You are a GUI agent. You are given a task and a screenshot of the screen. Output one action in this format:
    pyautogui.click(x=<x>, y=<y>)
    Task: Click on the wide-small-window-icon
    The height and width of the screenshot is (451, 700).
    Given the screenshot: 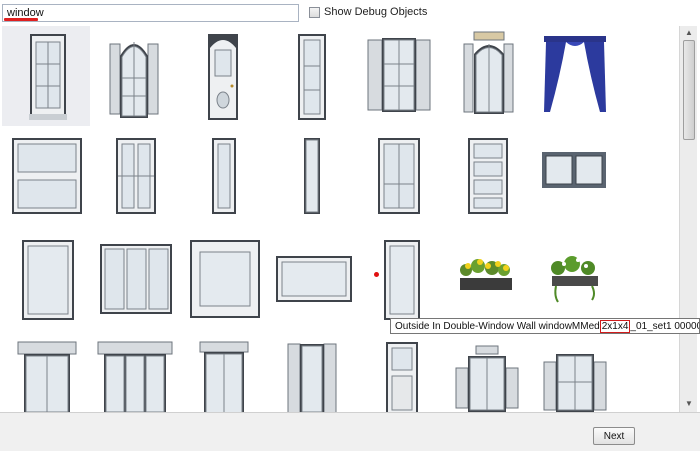 What is the action you would take?
    pyautogui.click(x=314, y=279)
    